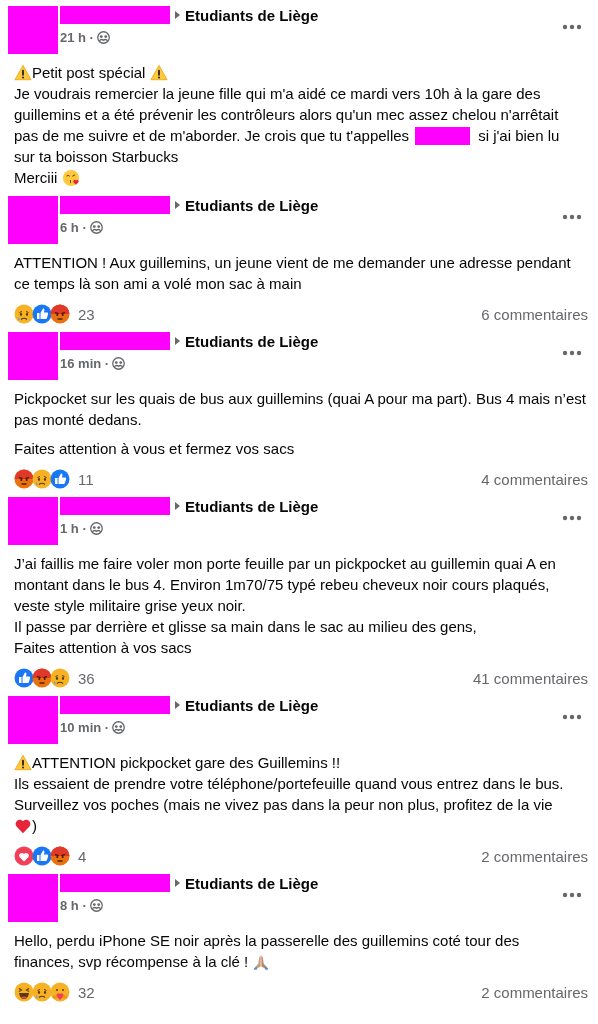 This screenshot has width=598, height=1024. Describe the element at coordinates (24, 856) in the screenshot. I see `heart-reaction-icon` at that location.